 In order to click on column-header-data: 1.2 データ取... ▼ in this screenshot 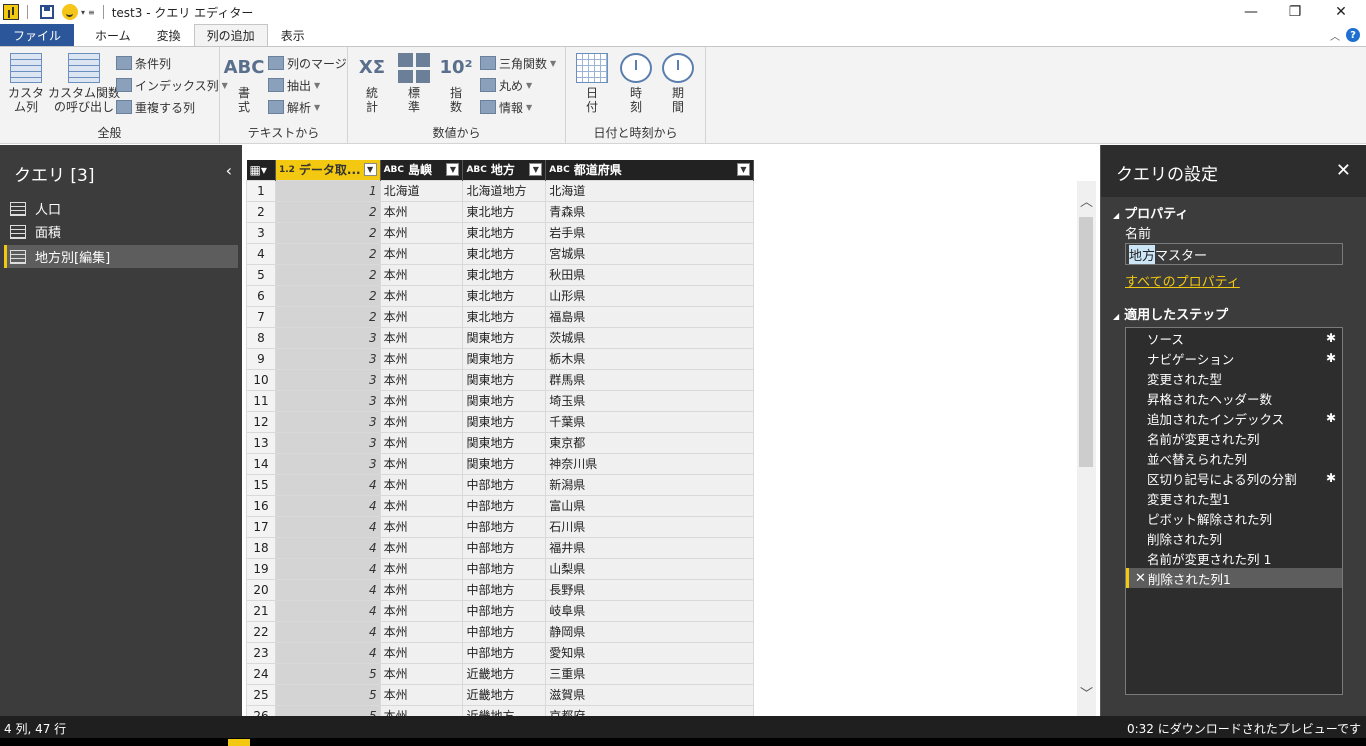, I will do `click(328, 170)`.